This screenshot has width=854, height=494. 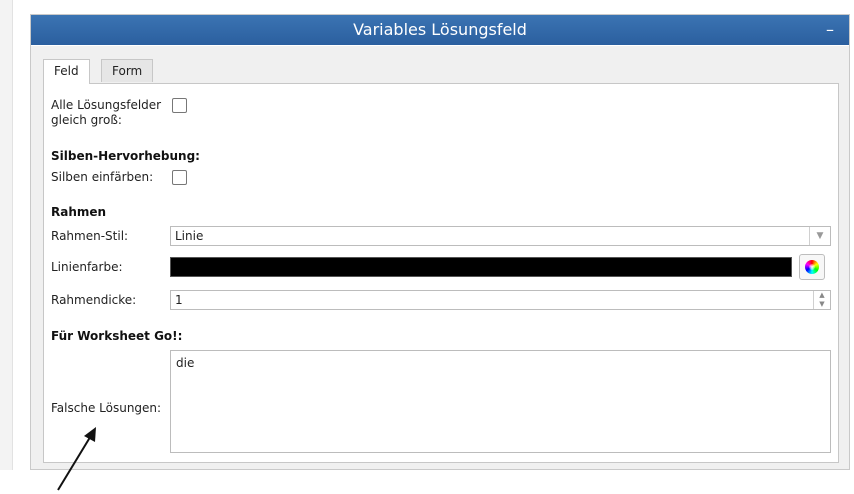 I want to click on spin-down-icon: ▼, so click(x=822, y=304).